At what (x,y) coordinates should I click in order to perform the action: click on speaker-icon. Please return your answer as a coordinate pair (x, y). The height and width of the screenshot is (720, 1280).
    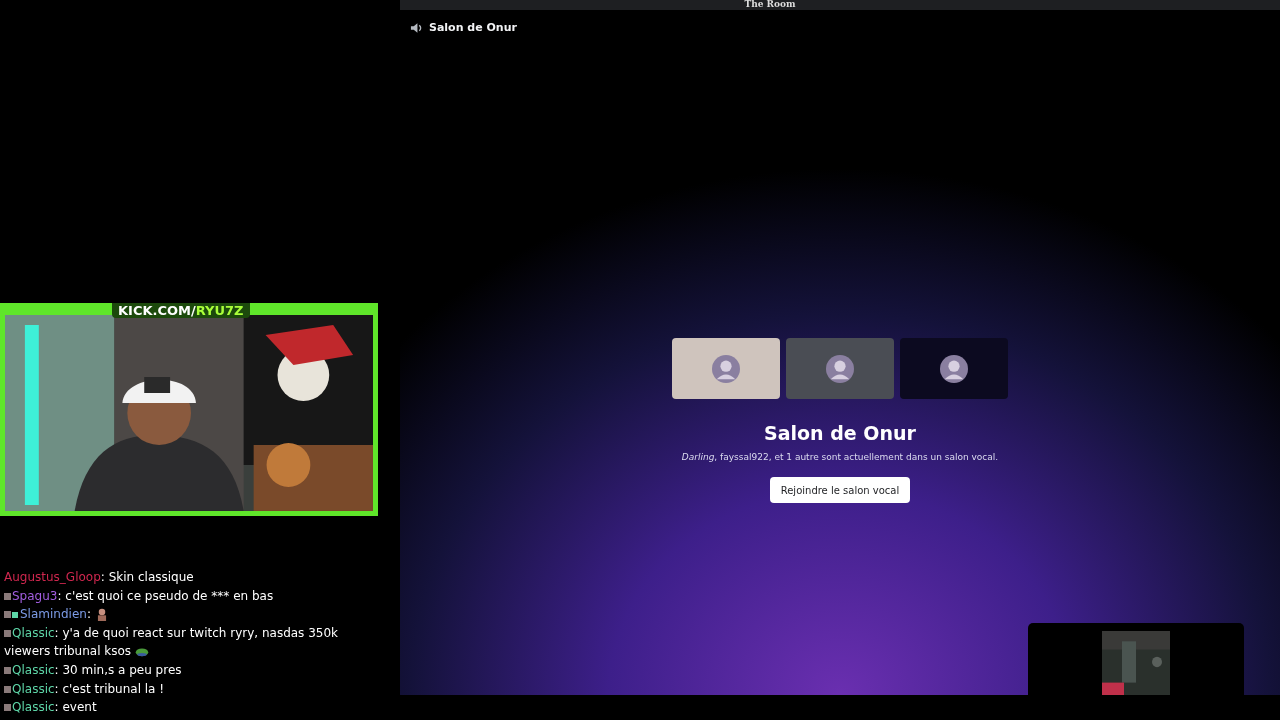
    Looking at the image, I should click on (416, 27).